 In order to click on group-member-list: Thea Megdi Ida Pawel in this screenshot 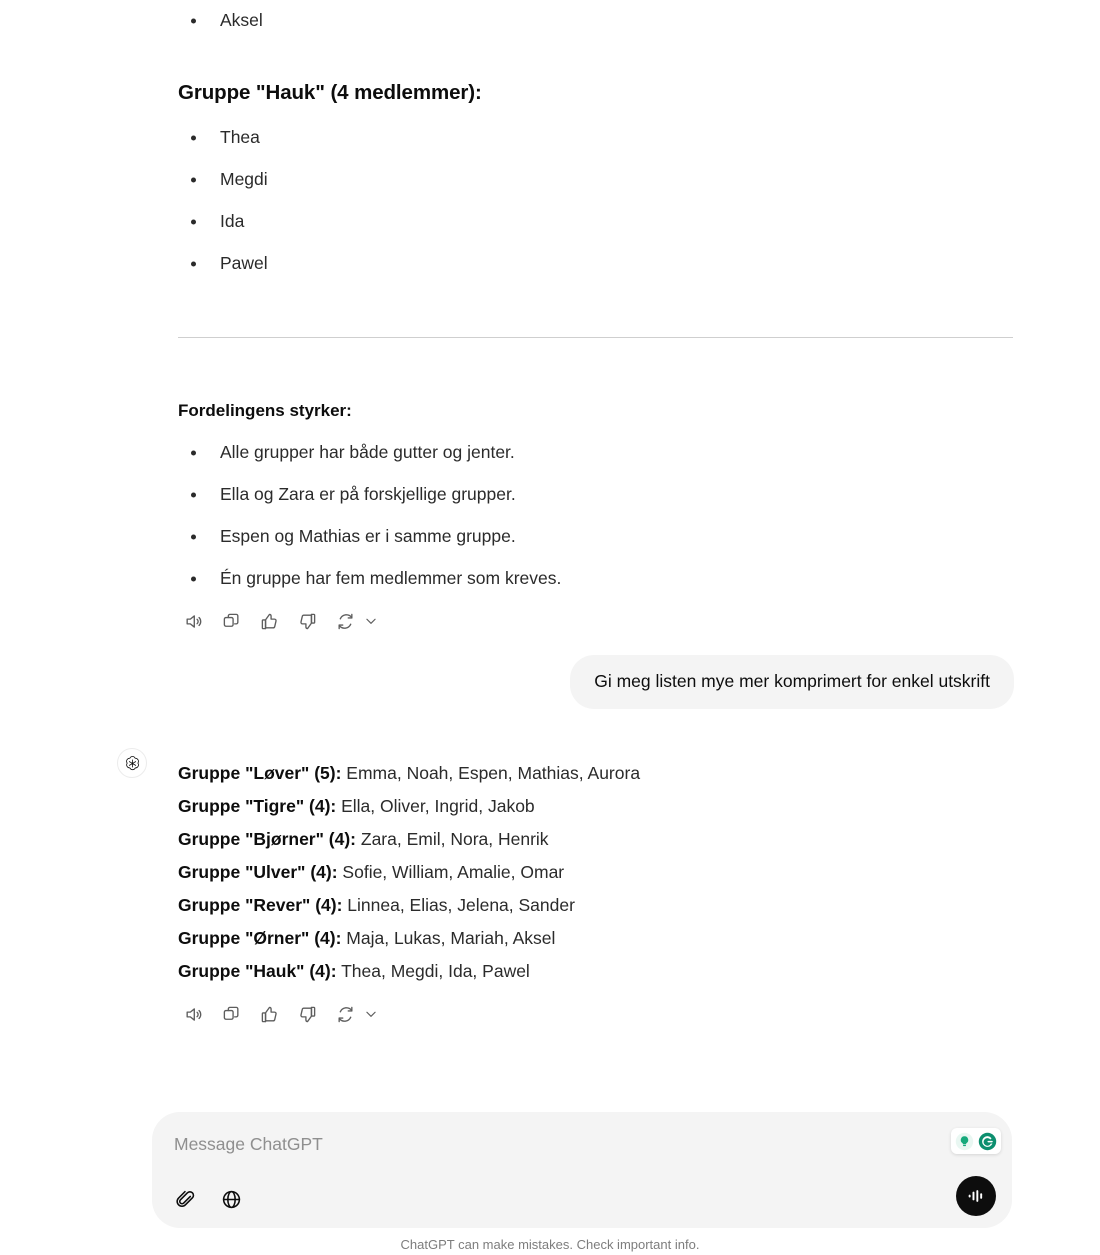, I will do `click(223, 201)`.